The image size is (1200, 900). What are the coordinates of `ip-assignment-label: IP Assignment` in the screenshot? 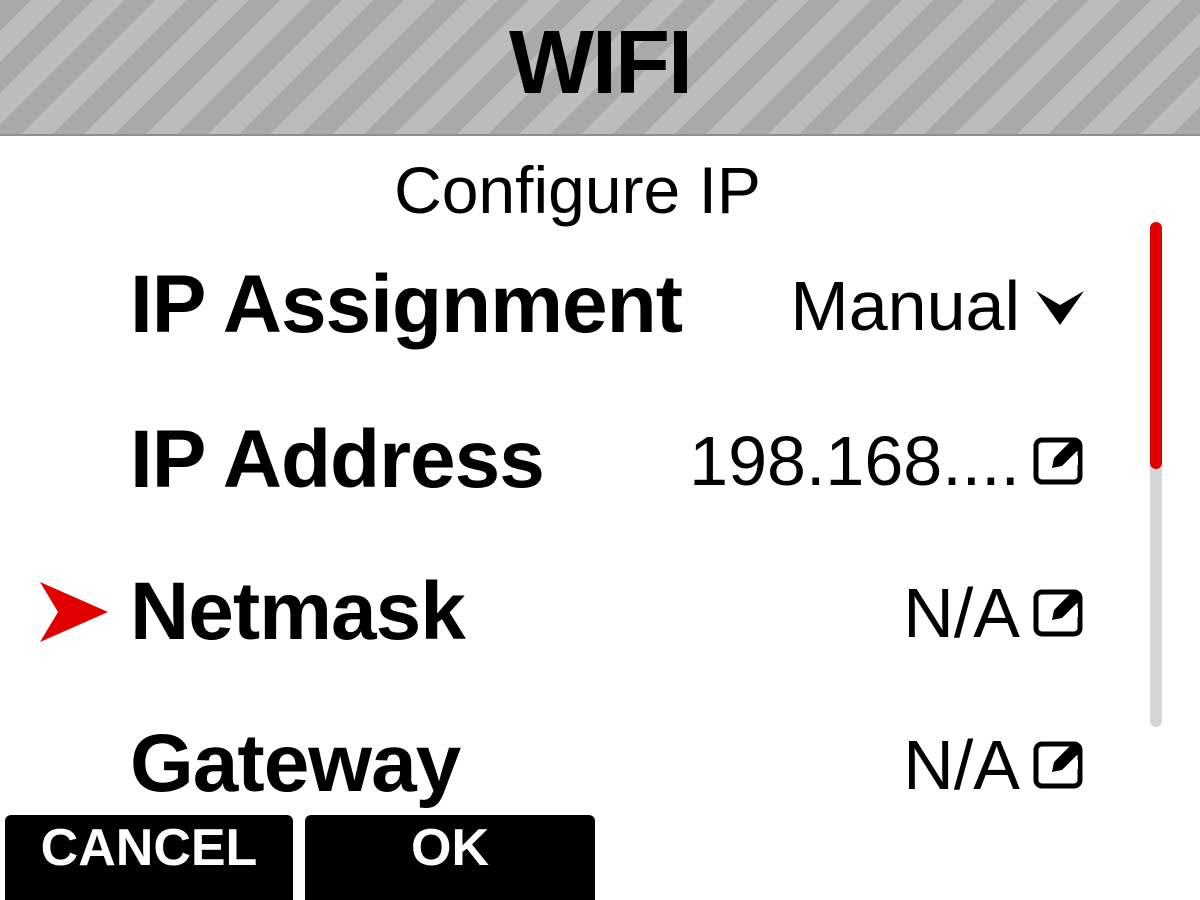 It's located at (406, 304).